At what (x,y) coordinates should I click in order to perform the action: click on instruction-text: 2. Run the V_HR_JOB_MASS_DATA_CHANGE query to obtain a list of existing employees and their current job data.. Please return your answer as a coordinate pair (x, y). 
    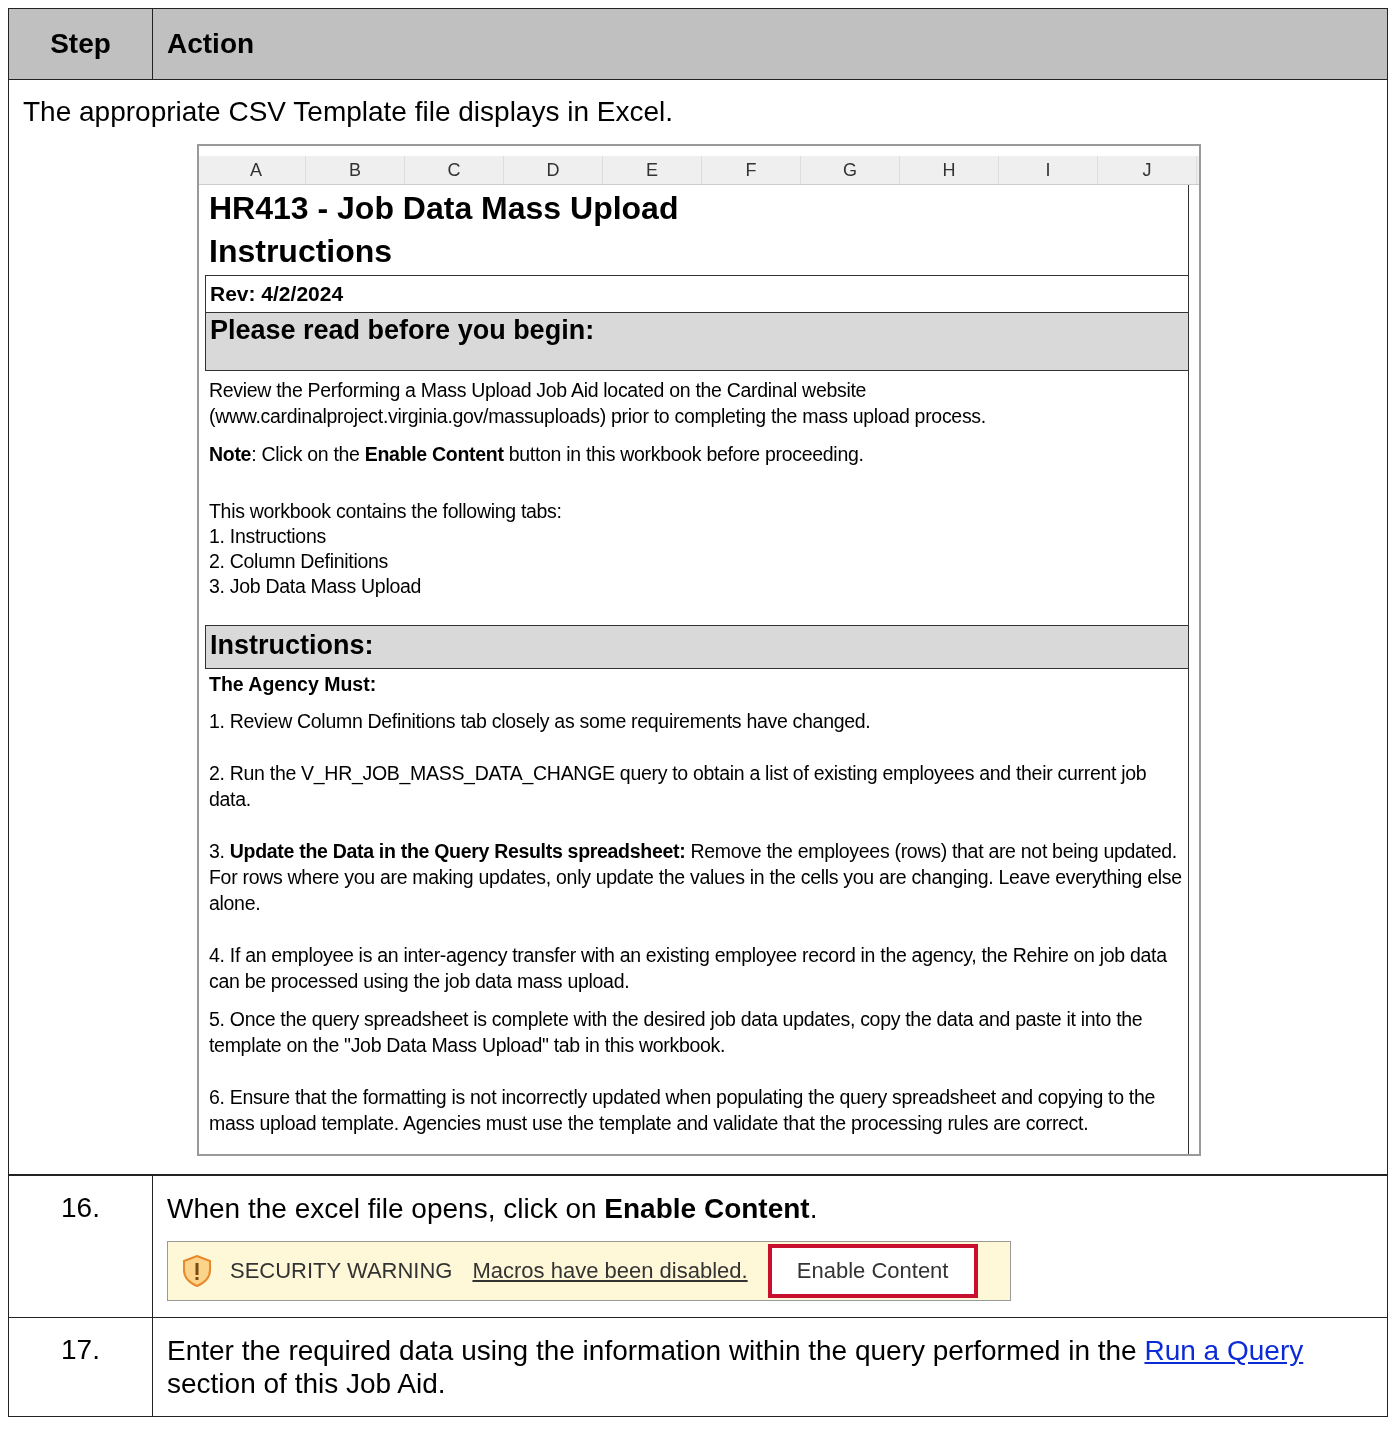
    Looking at the image, I should click on (678, 786).